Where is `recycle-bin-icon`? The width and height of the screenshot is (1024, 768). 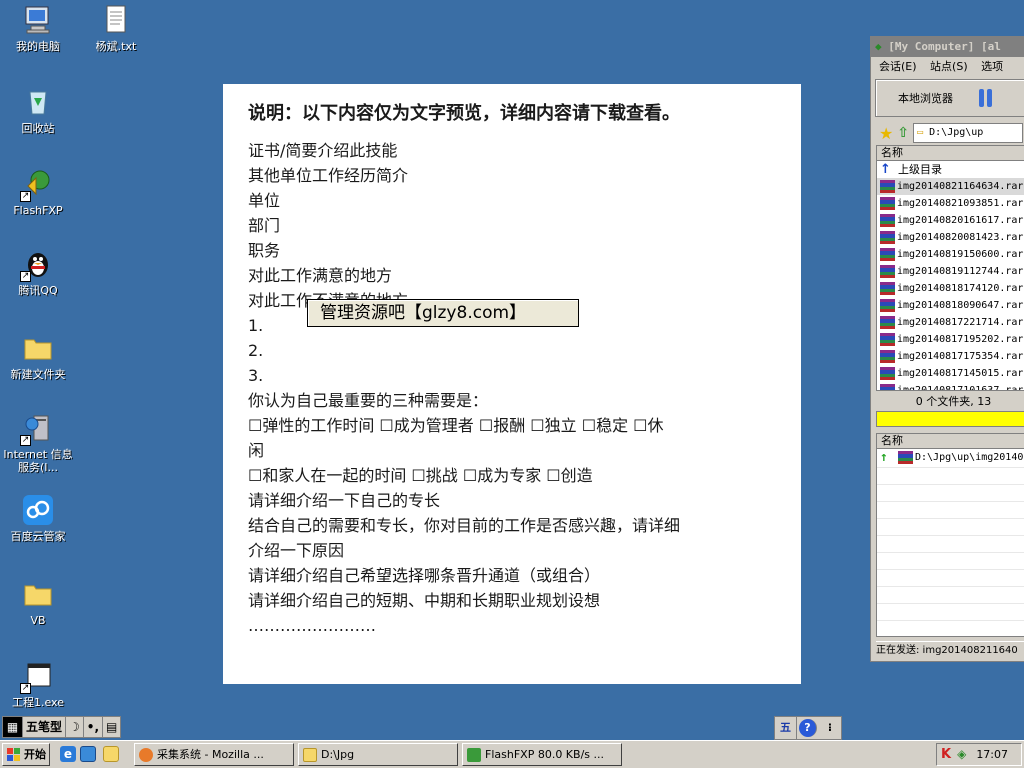 recycle-bin-icon is located at coordinates (38, 102).